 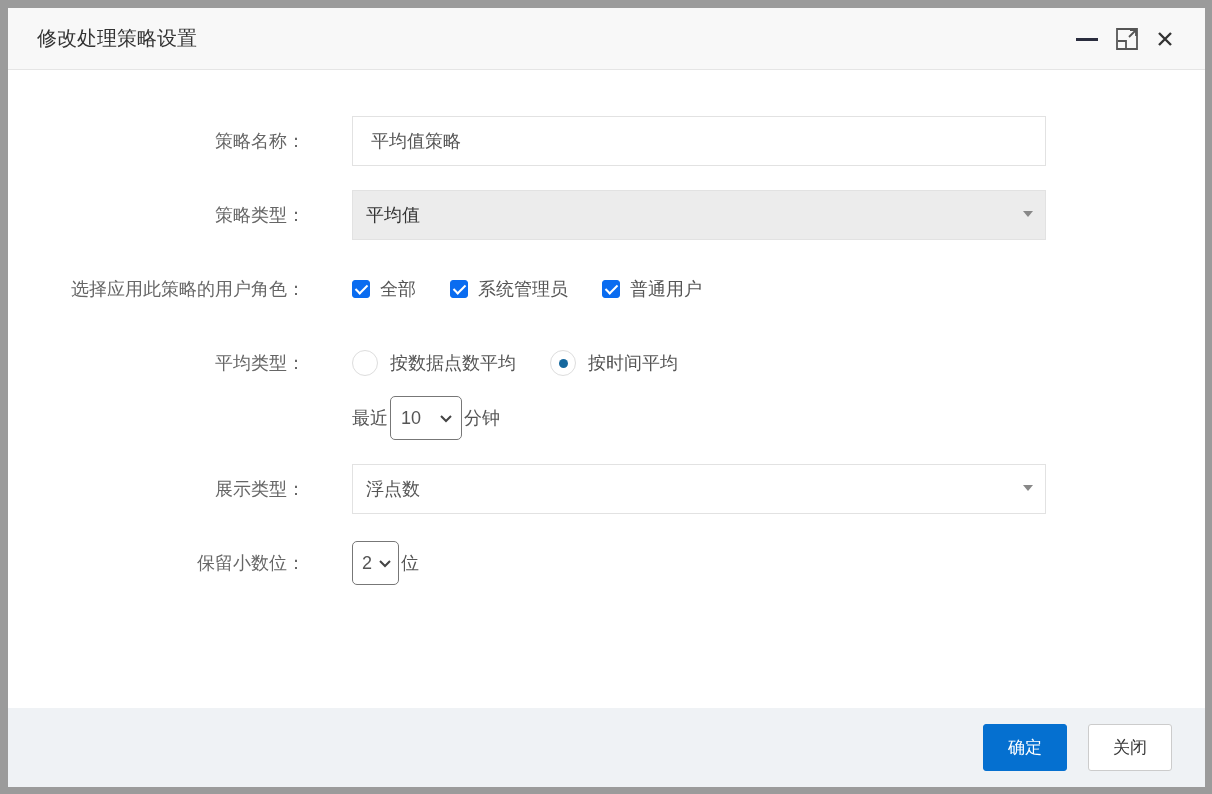 I want to click on input-field: 平均值策略, so click(x=699, y=141).